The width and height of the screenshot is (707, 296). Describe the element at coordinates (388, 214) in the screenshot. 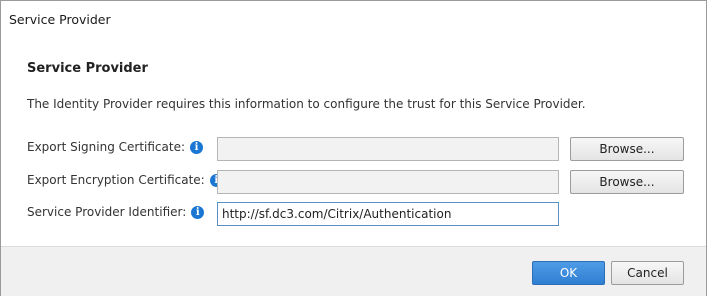

I see `service-provider-identifier-input` at that location.